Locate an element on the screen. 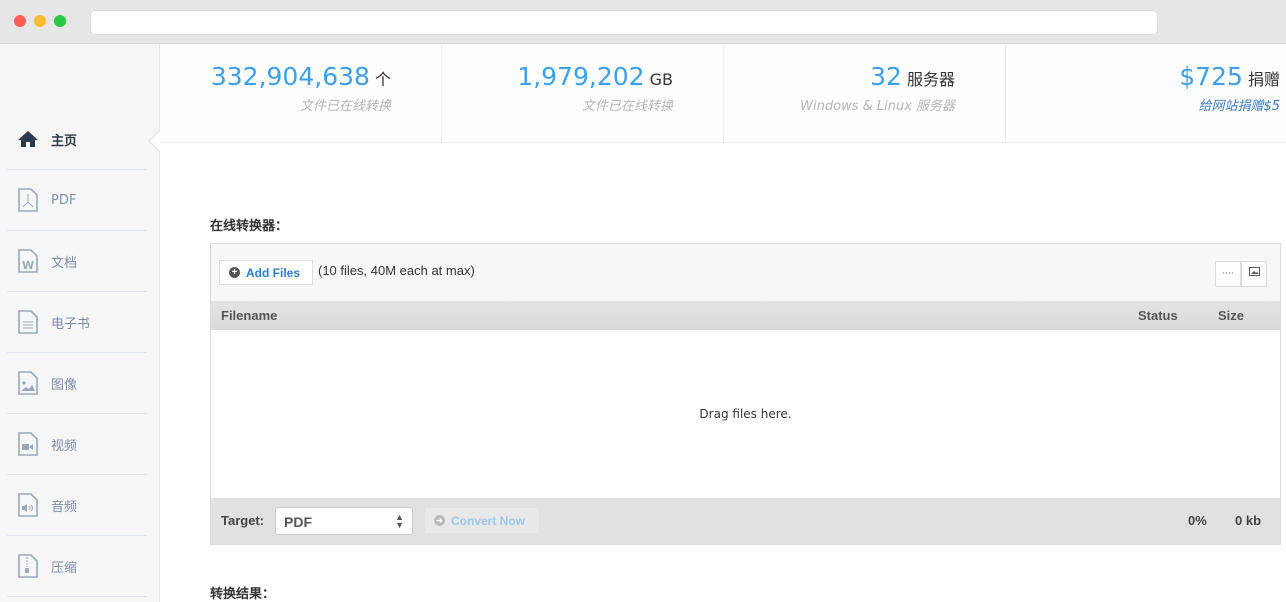 Image resolution: width=1286 pixels, height=602 pixels. column-filename: Filename is located at coordinates (249, 315).